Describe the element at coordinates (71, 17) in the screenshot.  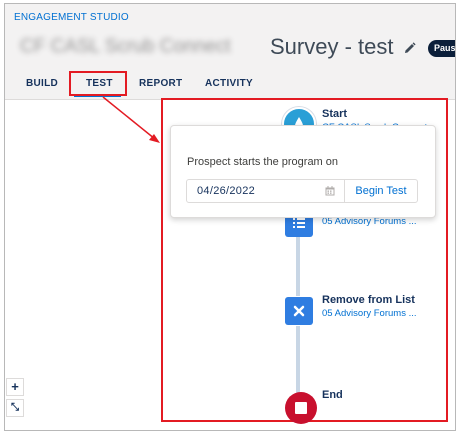
I see `app-label: ENGAGEMENT STUDIO` at that location.